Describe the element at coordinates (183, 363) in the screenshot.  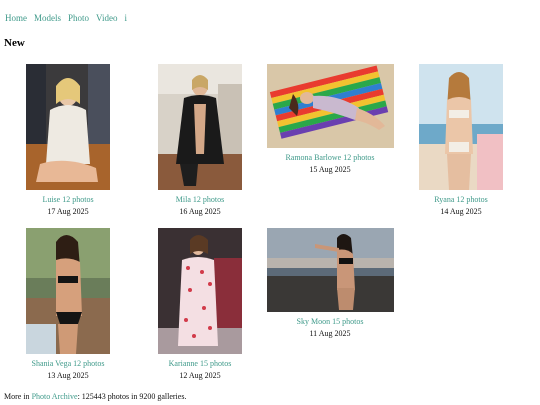
I see `gallery-model-link: Karianne` at that location.